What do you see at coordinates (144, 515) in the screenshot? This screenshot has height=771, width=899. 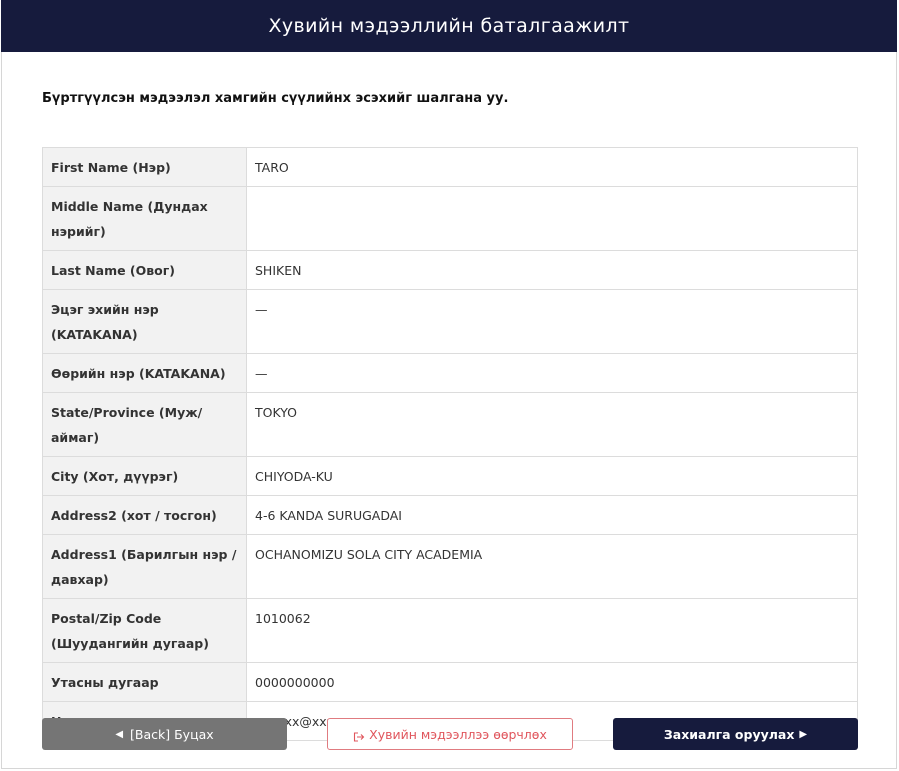 I see `row-label: Address2 (хот / тосгон)` at bounding box center [144, 515].